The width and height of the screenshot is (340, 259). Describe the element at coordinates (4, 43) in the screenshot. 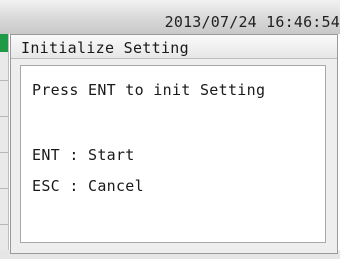

I see `selected-item-indicator` at that location.